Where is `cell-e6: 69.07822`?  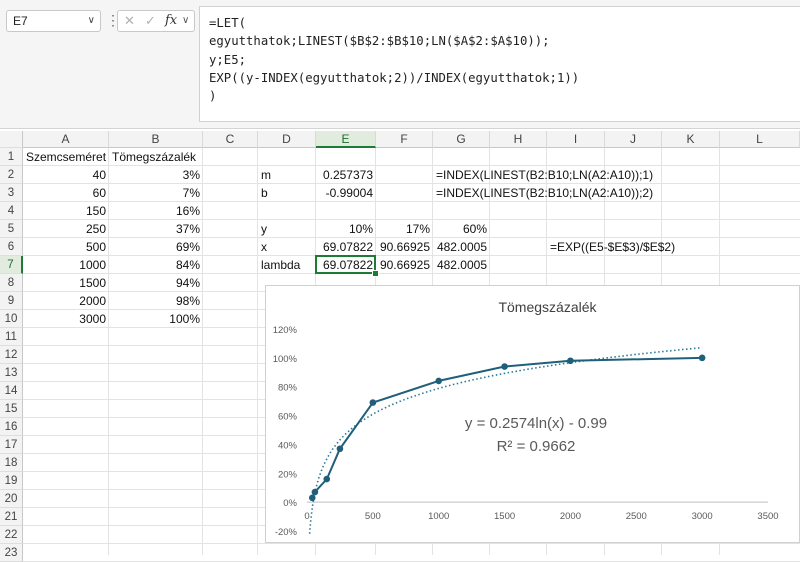 cell-e6: 69.07822 is located at coordinates (346, 247).